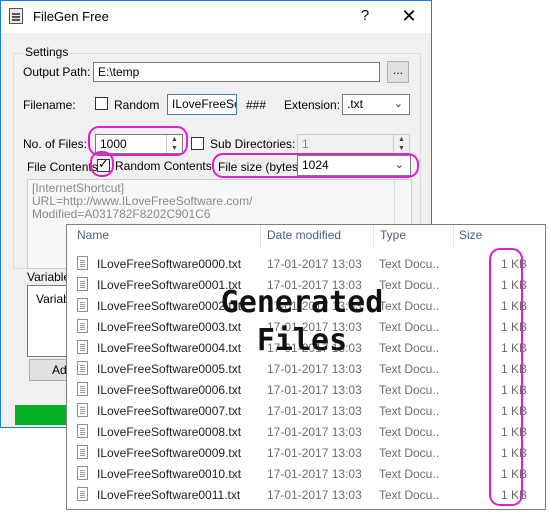 The height and width of the screenshot is (512, 550). What do you see at coordinates (401, 148) in the screenshot?
I see `spin-down-icon: ▼` at bounding box center [401, 148].